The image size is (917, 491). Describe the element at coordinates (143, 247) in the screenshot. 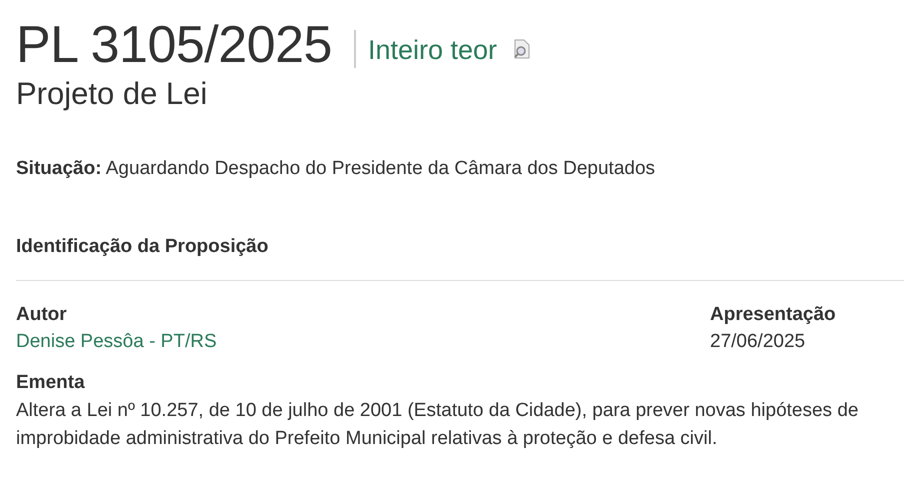

I see `section-title: Identificação da Proposição` at that location.